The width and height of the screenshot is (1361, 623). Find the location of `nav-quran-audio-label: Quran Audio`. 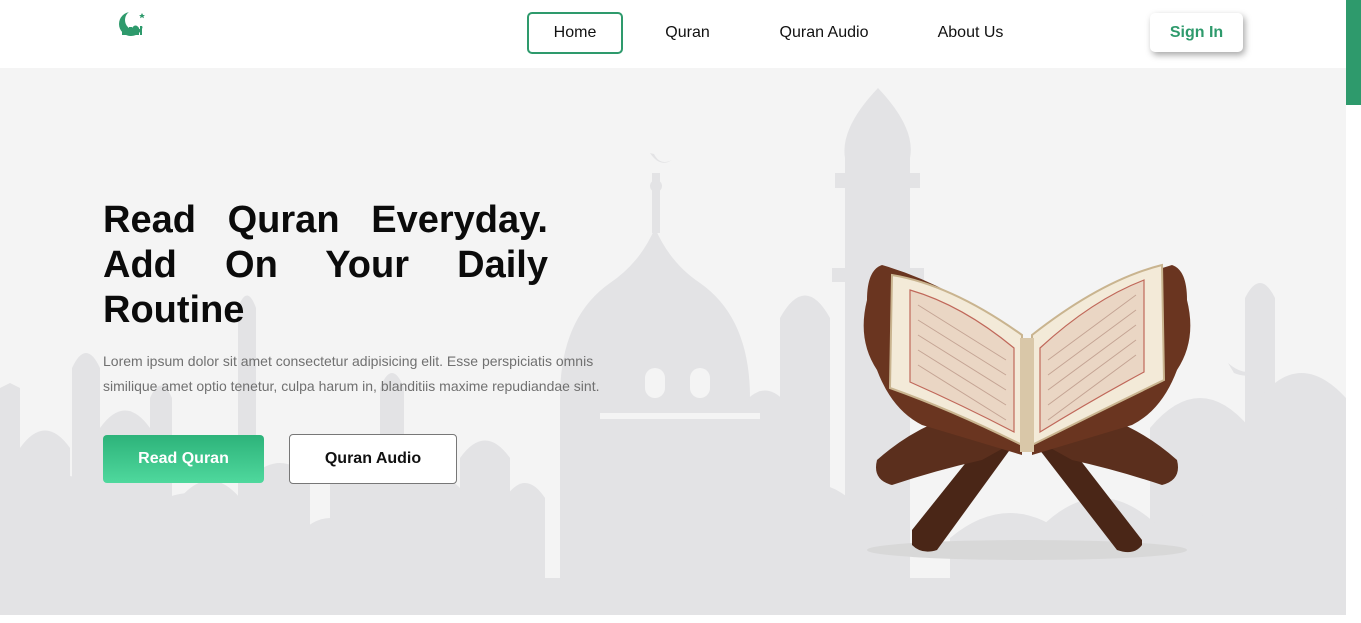

nav-quran-audio-label: Quran Audio is located at coordinates (824, 33).